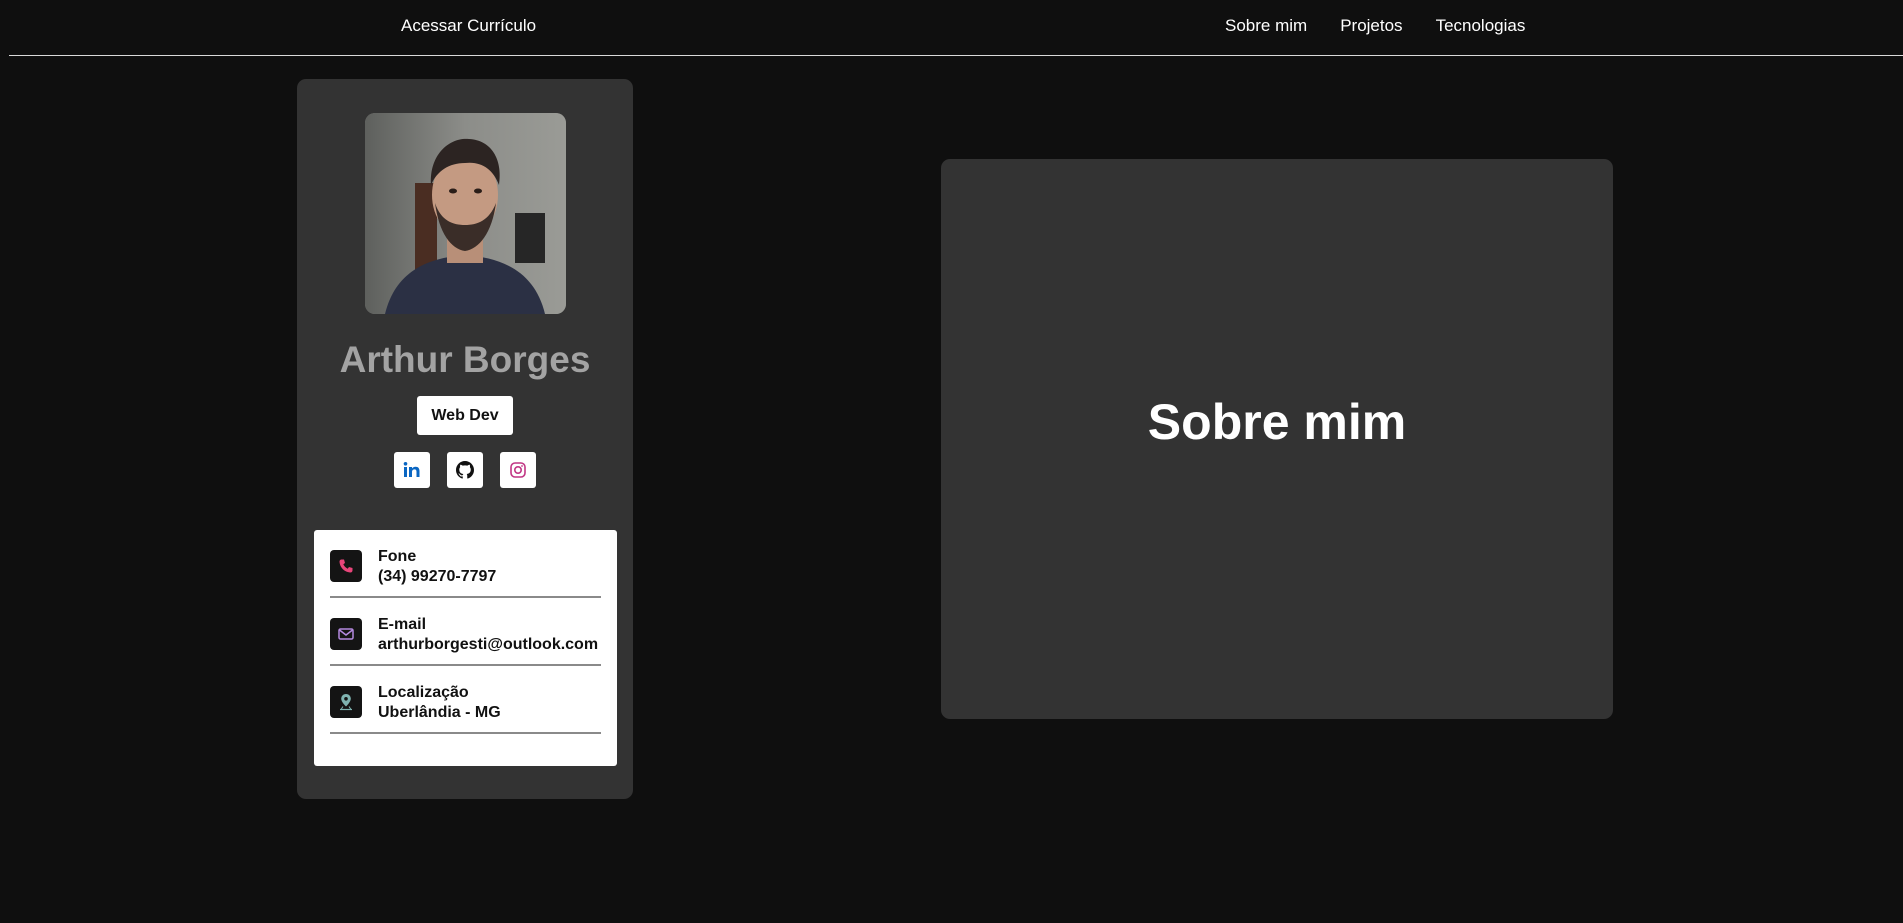 This screenshot has height=923, width=1903. Describe the element at coordinates (397, 556) in the screenshot. I see `contact-label-phone: Fone` at that location.